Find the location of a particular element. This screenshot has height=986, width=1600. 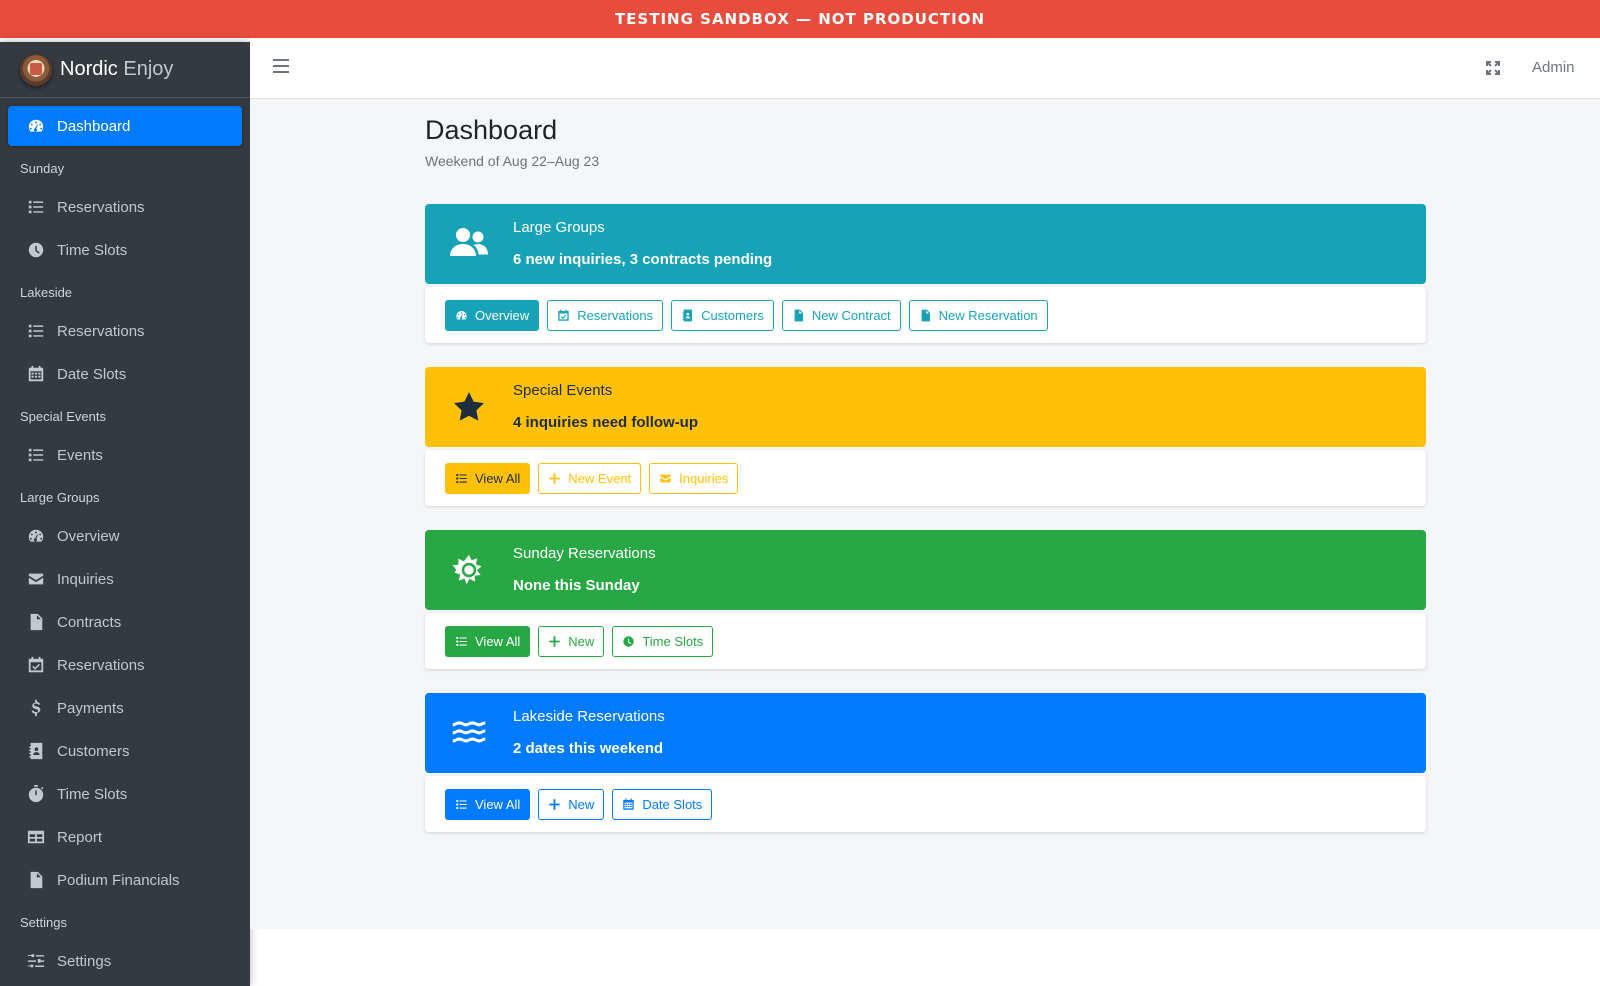

top-navbar: Admin is located at coordinates (925, 68).